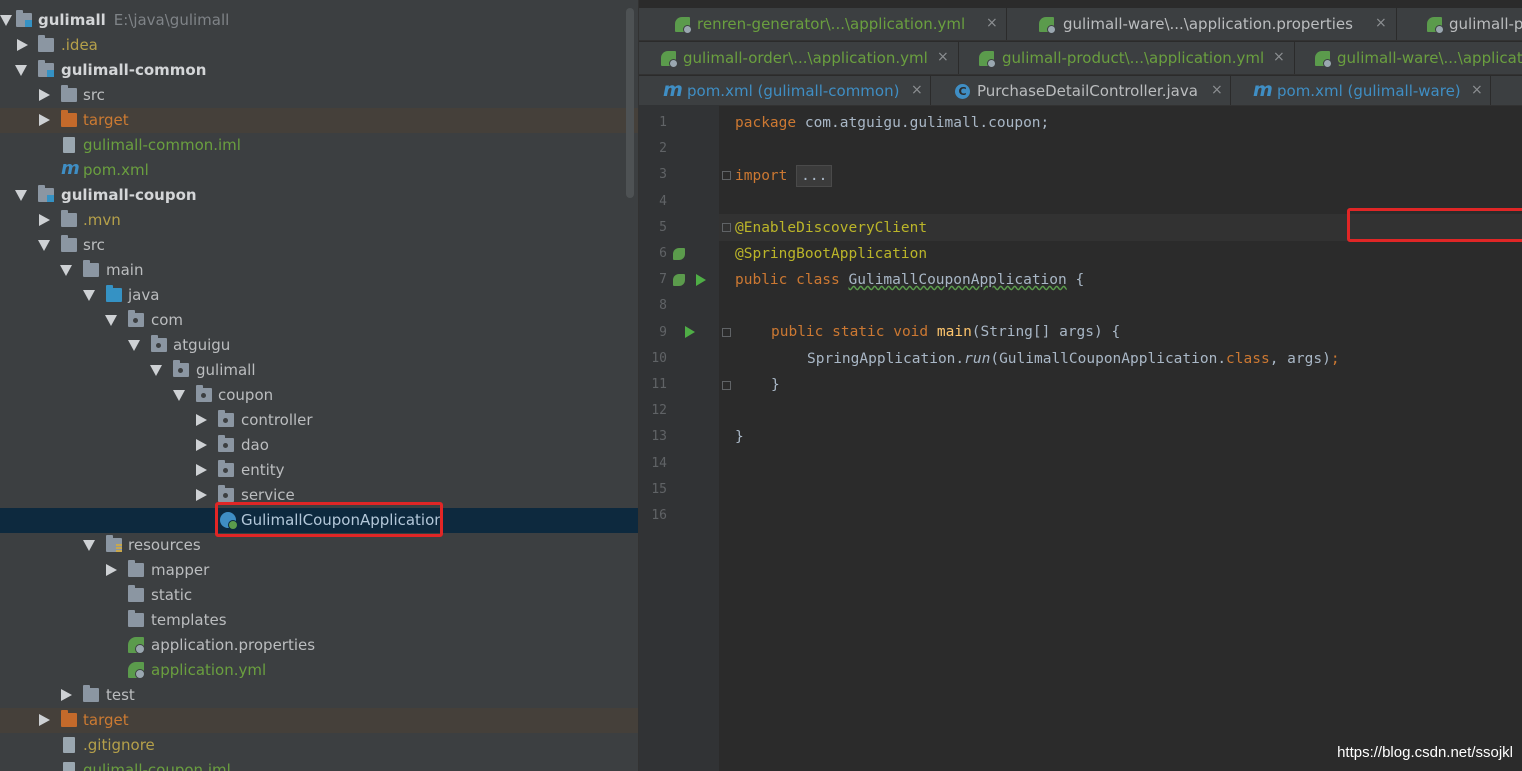  Describe the element at coordinates (630, 103) in the screenshot. I see `tree-scrollbar` at that location.